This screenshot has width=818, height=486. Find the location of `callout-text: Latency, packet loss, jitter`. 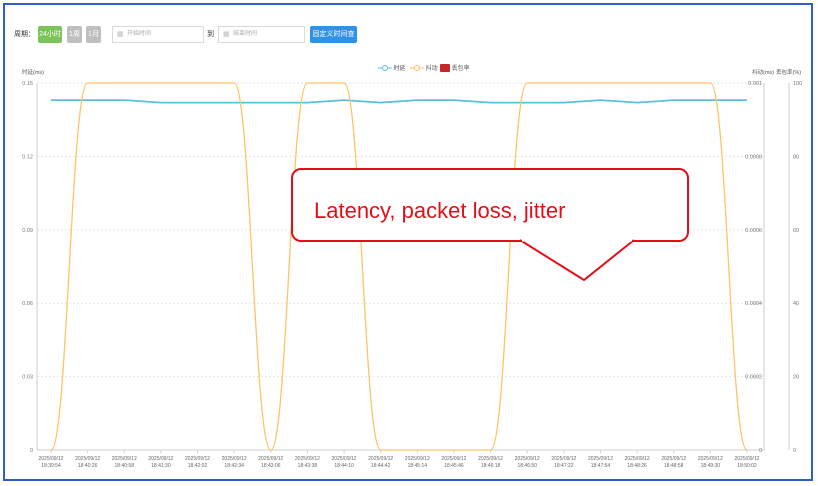

callout-text: Latency, packet loss, jitter is located at coordinates (440, 210).